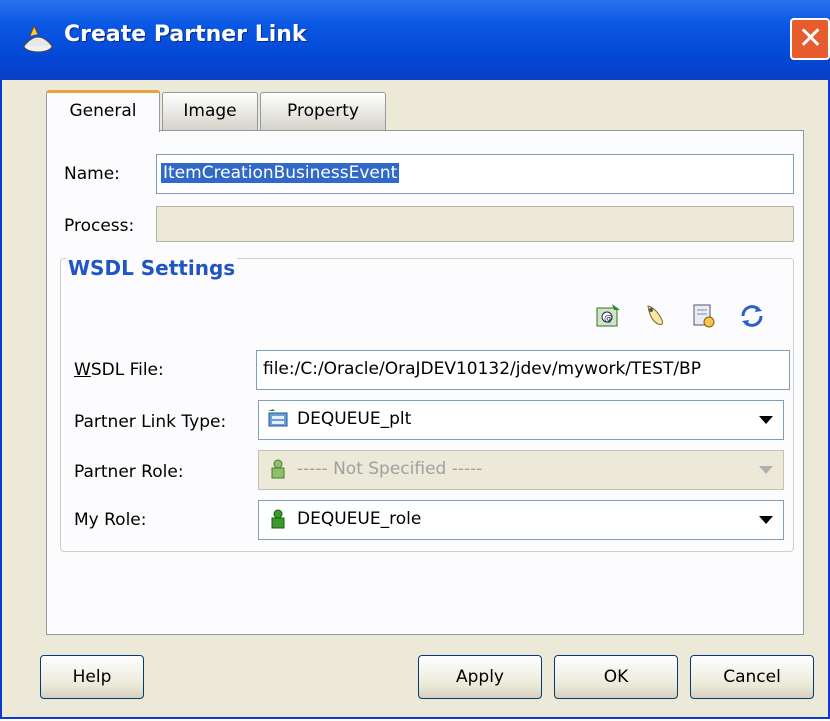 This screenshot has height=721, width=830. Describe the element at coordinates (752, 316) in the screenshot. I see `refresh-icon` at that location.